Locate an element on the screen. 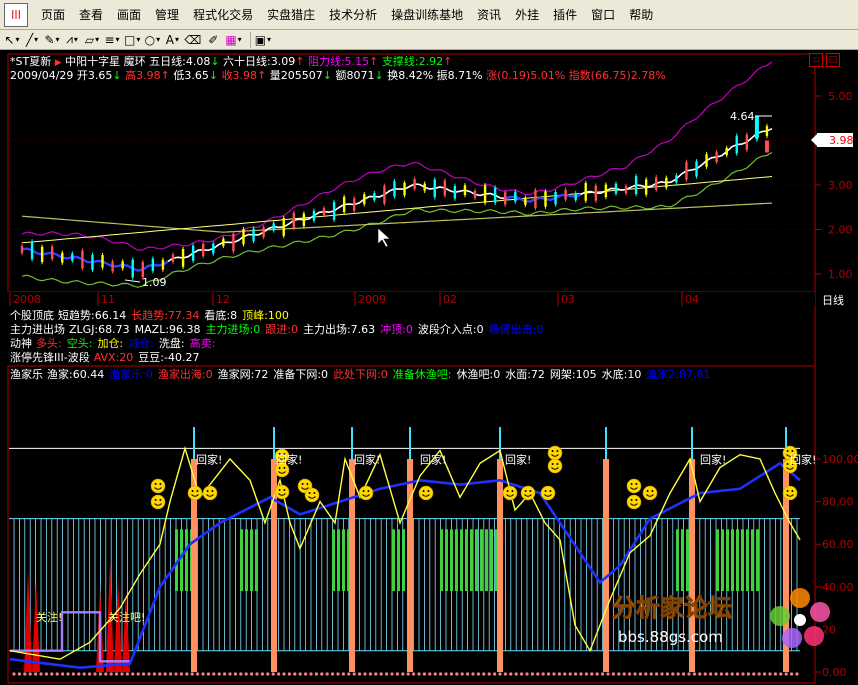 This screenshot has width=858, height=685. color-palette-icon: ▦ ▾ is located at coordinates (233, 40).